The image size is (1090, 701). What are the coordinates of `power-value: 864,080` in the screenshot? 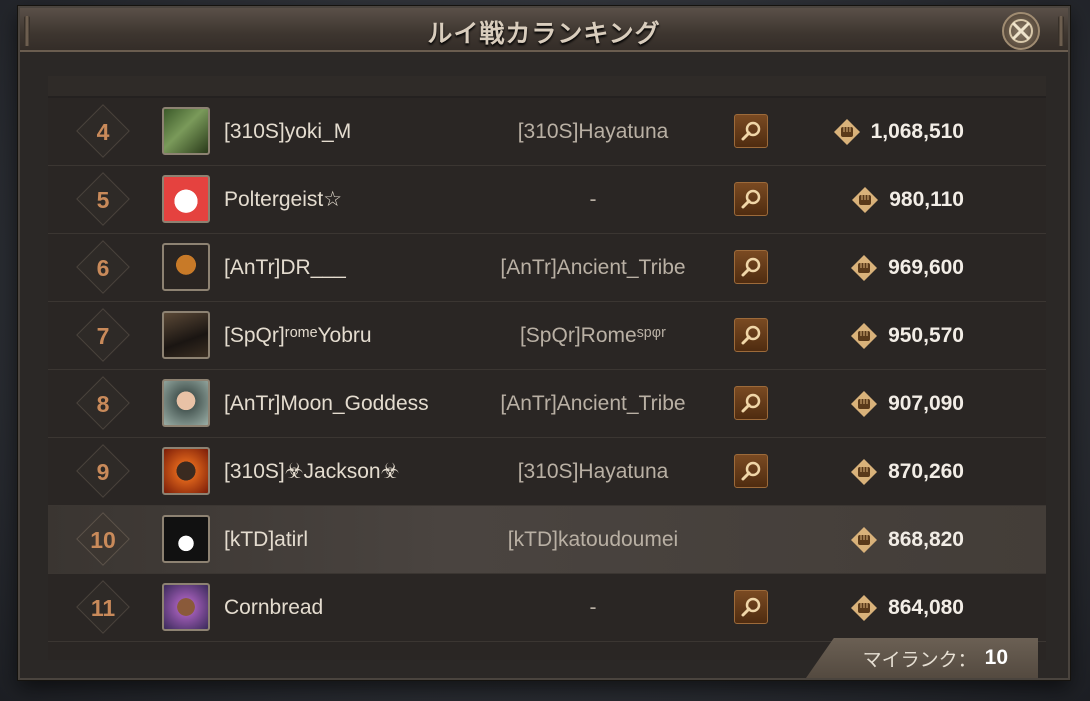 It's located at (926, 607).